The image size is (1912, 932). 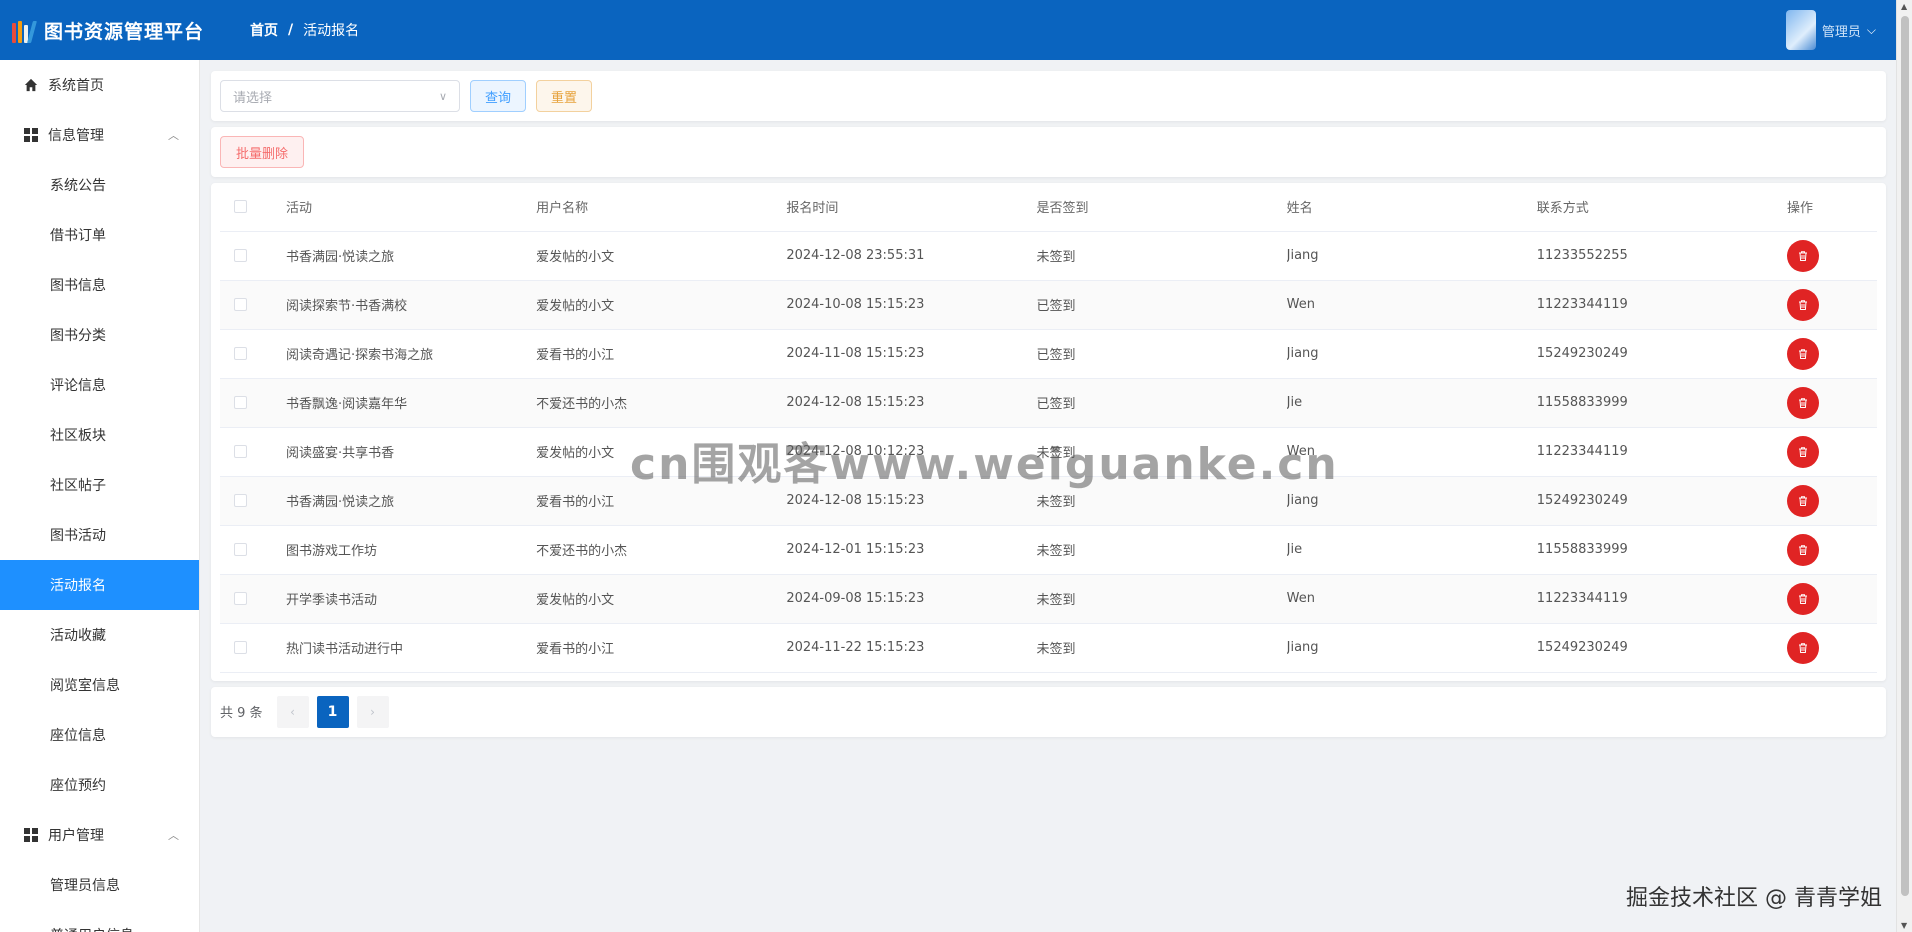 What do you see at coordinates (1048, 152) in the screenshot?
I see `action-bar: 批量删除` at bounding box center [1048, 152].